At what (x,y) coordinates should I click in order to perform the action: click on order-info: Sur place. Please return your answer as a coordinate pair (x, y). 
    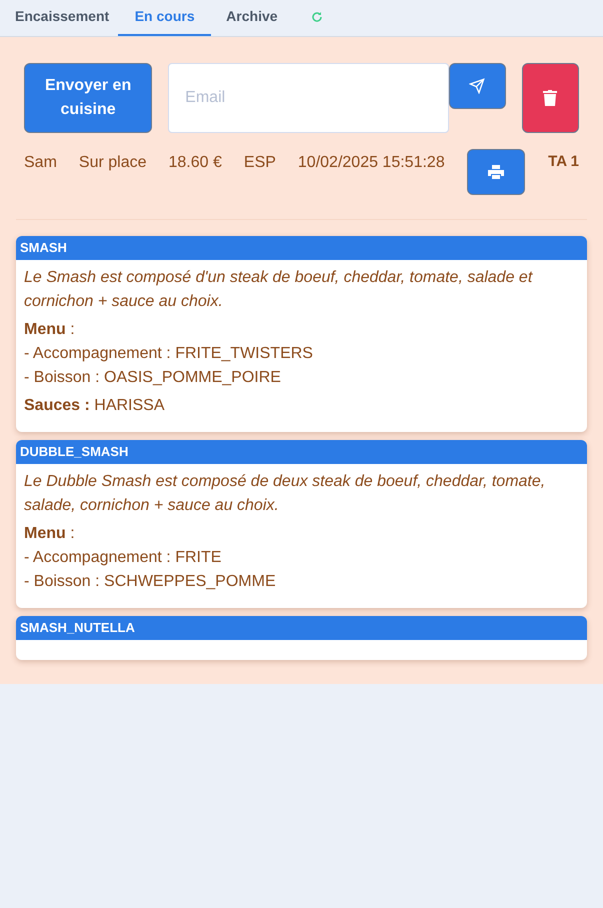
    Looking at the image, I should click on (112, 163).